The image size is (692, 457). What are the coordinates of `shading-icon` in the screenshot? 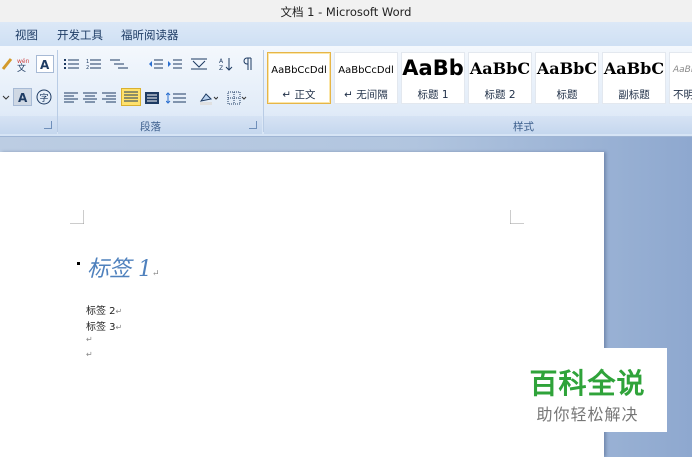 It's located at (208, 98).